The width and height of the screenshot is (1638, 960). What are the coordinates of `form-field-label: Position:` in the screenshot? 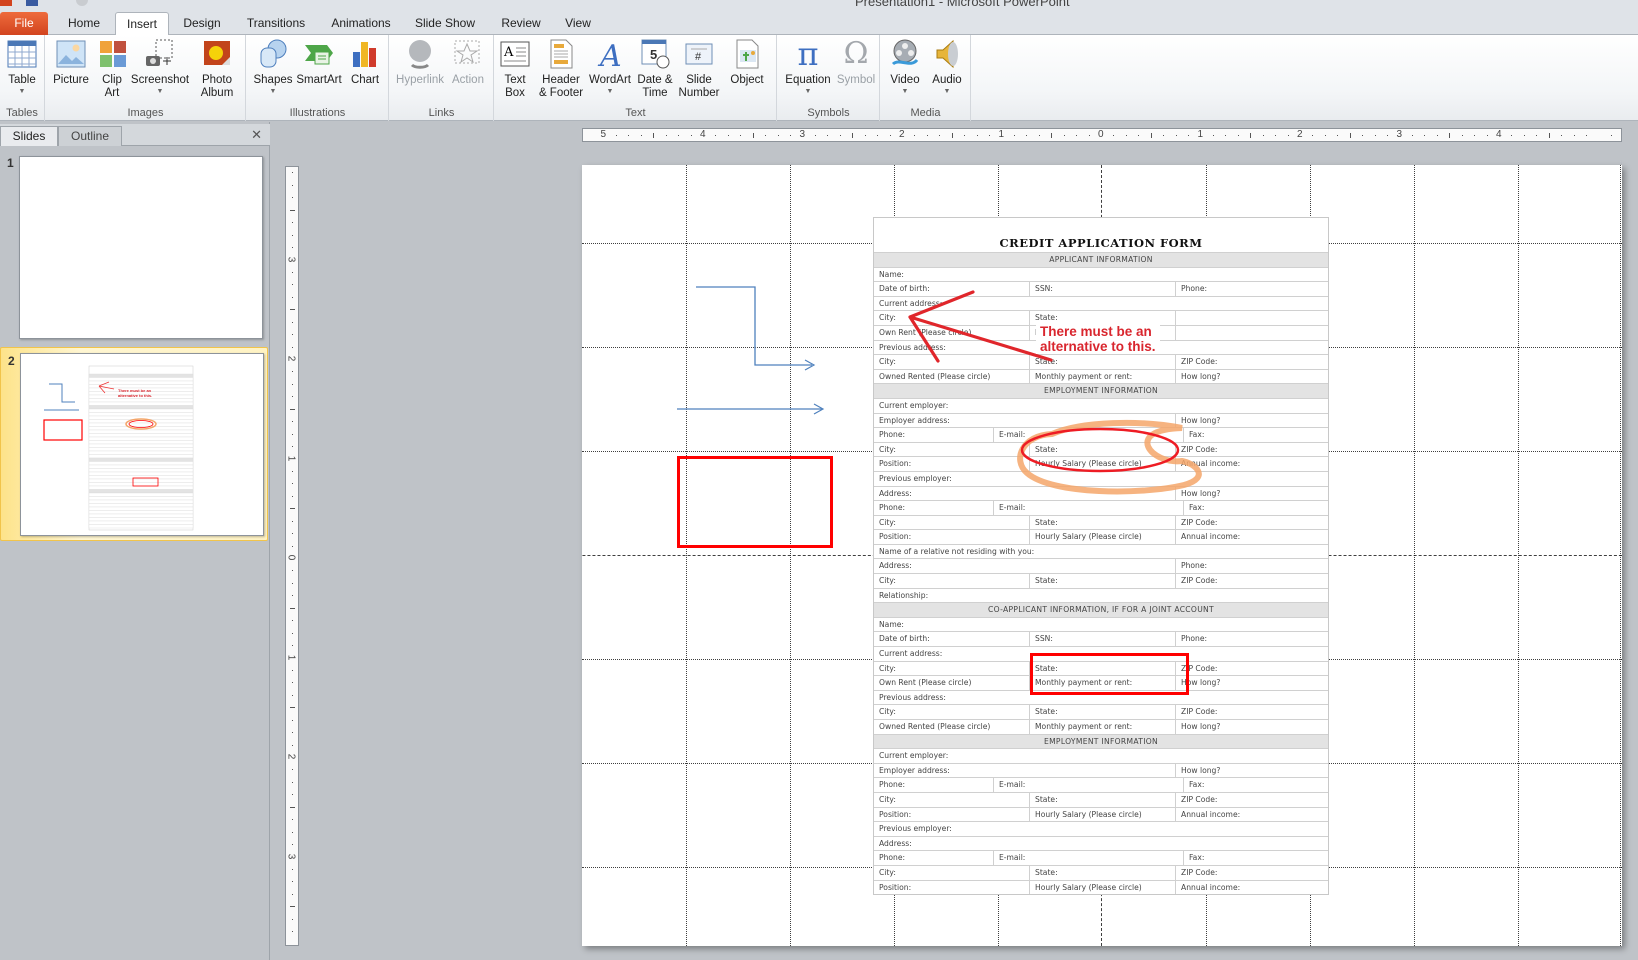 It's located at (952, 464).